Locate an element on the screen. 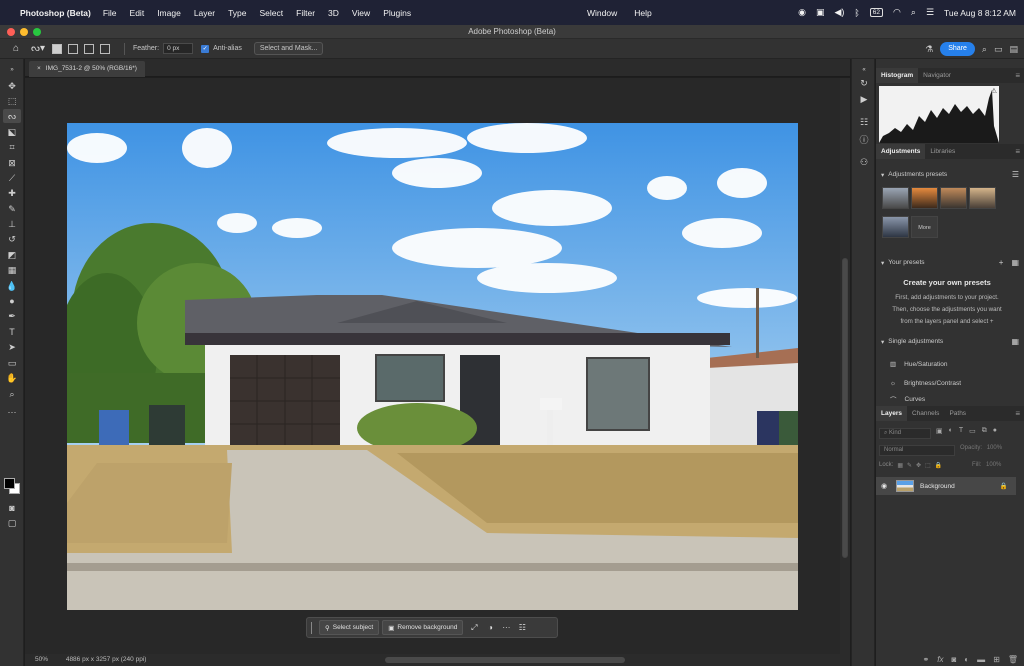 This screenshot has height=666, width=1024. close-document-icon: × is located at coordinates (39, 68).